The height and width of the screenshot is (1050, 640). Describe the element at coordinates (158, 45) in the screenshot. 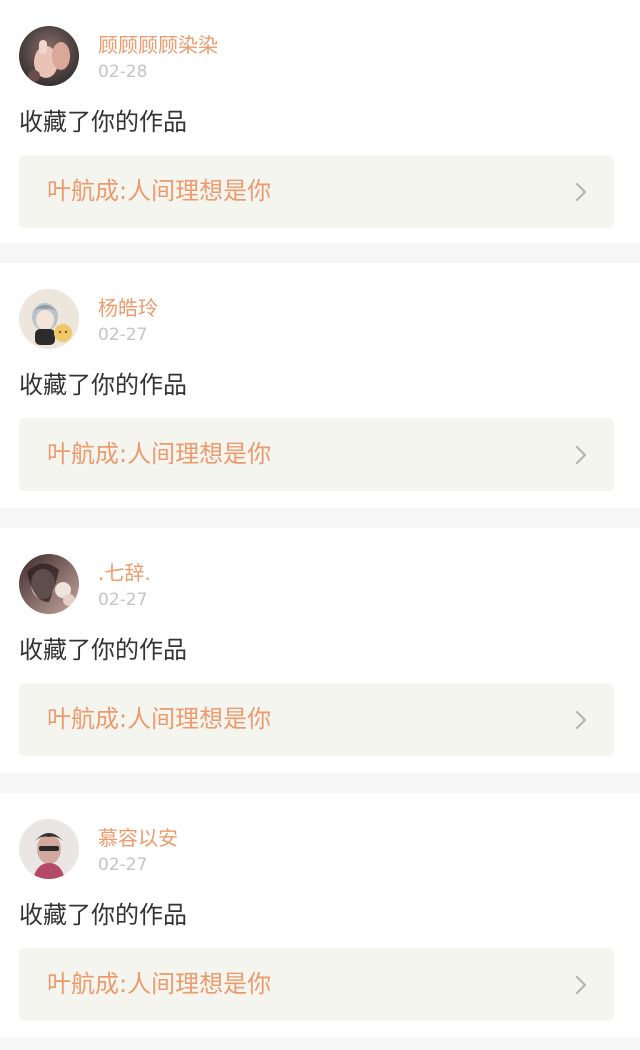

I see `username: 顾顾顾顾染染` at that location.